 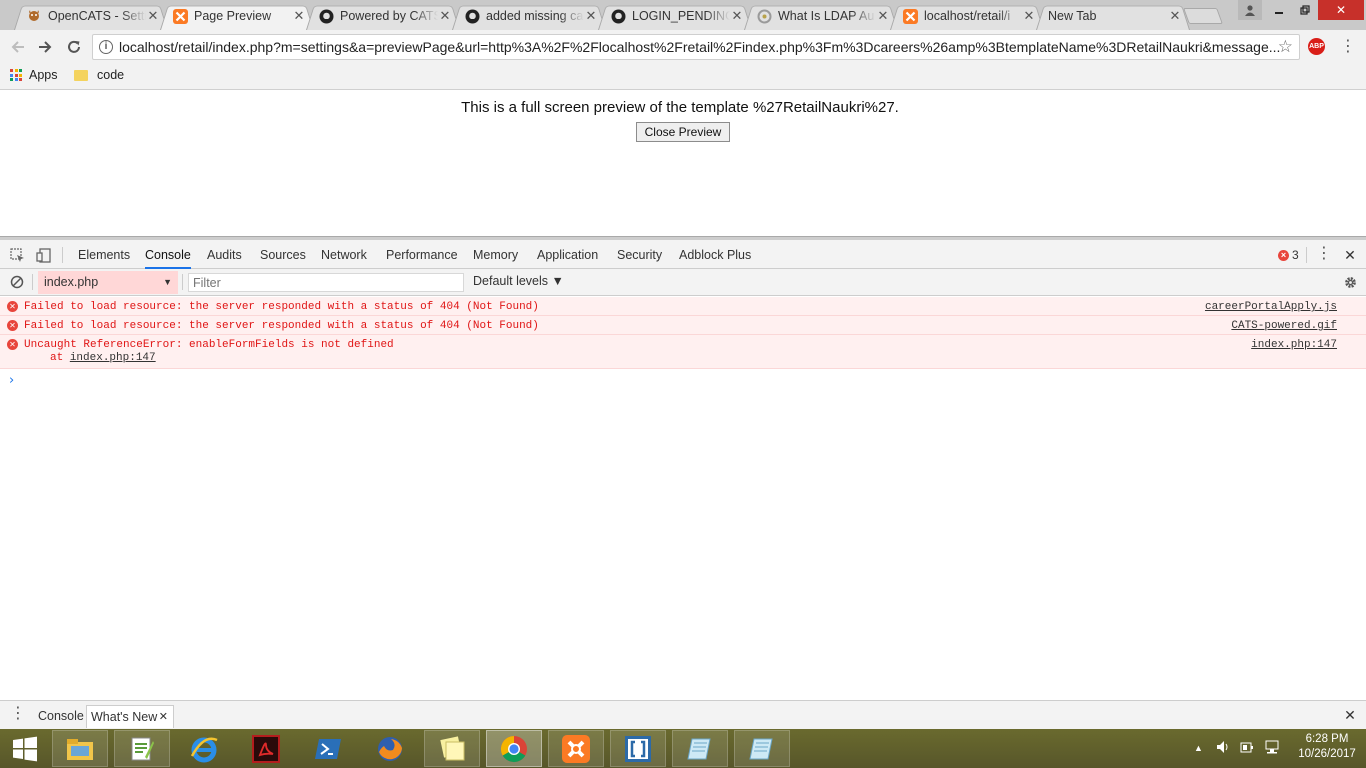 What do you see at coordinates (1248, 748) in the screenshot?
I see `battery-power-icon` at bounding box center [1248, 748].